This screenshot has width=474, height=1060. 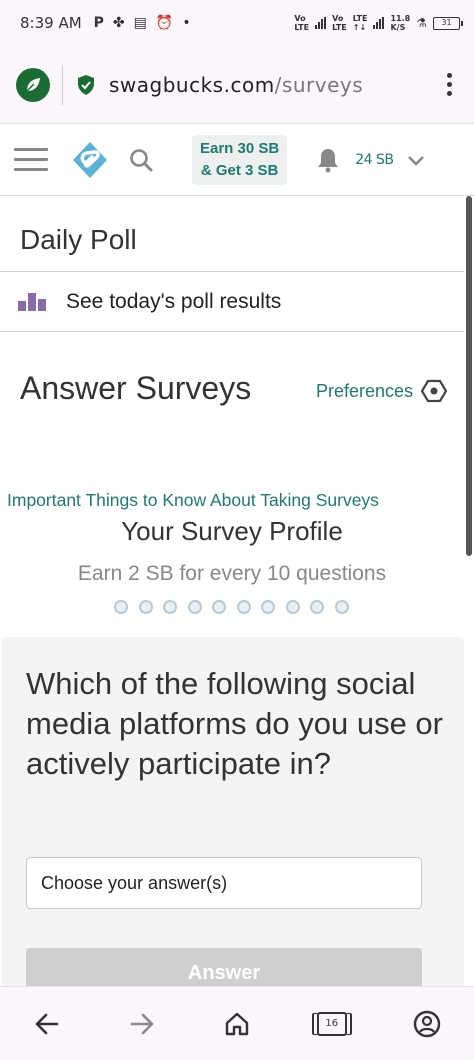 What do you see at coordinates (47, 1024) in the screenshot?
I see `back-arrow-icon` at bounding box center [47, 1024].